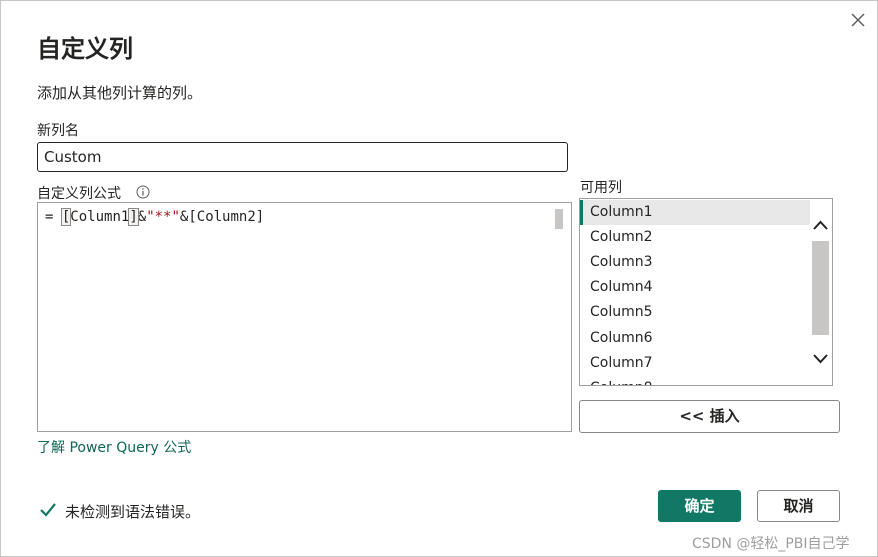 This screenshot has width=878, height=557. I want to click on chevron-up-icon, so click(820, 226).